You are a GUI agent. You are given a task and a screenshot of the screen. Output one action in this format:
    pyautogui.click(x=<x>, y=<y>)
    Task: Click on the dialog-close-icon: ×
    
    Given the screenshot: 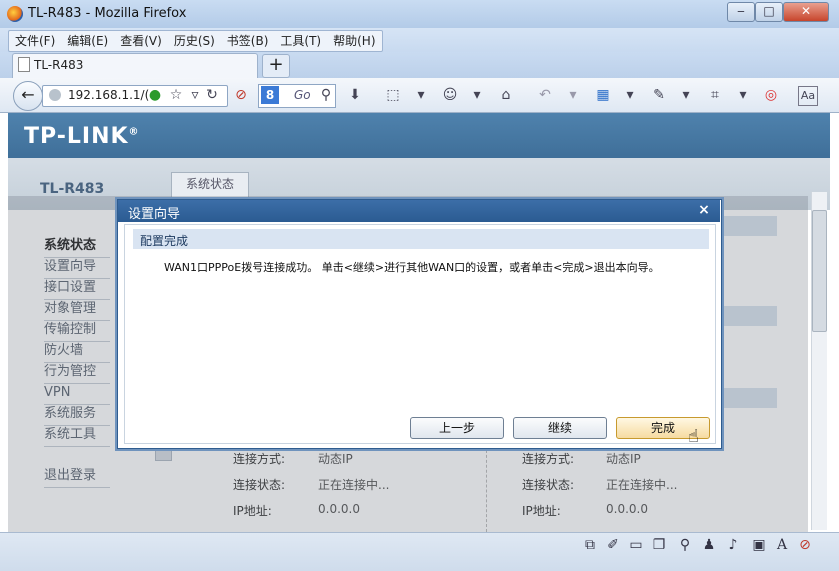 What is the action you would take?
    pyautogui.click(x=704, y=210)
    